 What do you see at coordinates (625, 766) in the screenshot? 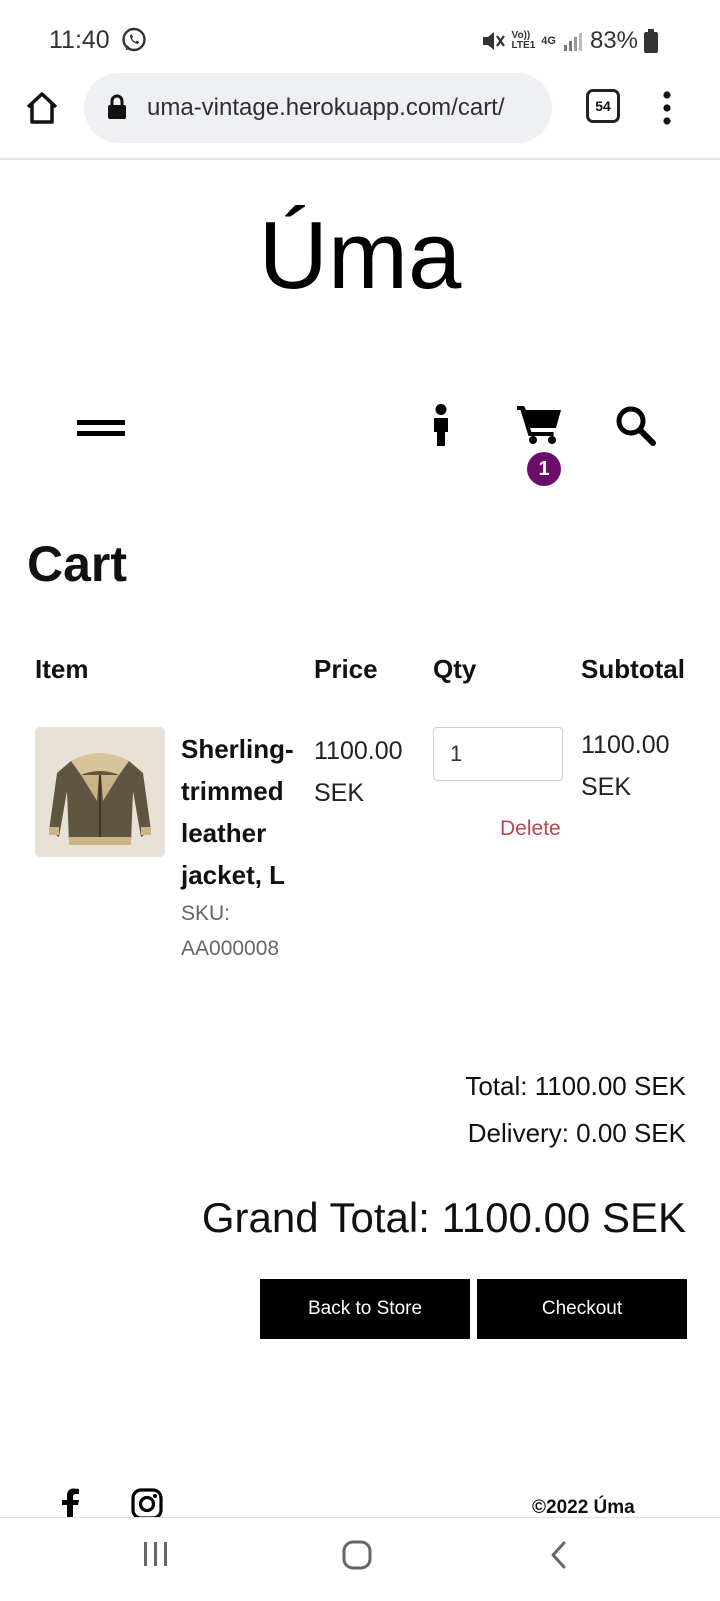
I see `item-subtotal: 1100.00 SEK` at bounding box center [625, 766].